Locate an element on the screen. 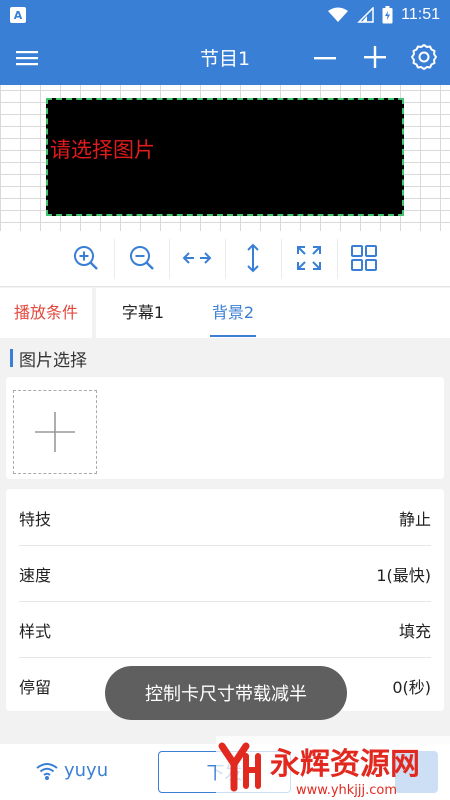 The height and width of the screenshot is (800, 450). section-header: 图片选择 is located at coordinates (48, 358).